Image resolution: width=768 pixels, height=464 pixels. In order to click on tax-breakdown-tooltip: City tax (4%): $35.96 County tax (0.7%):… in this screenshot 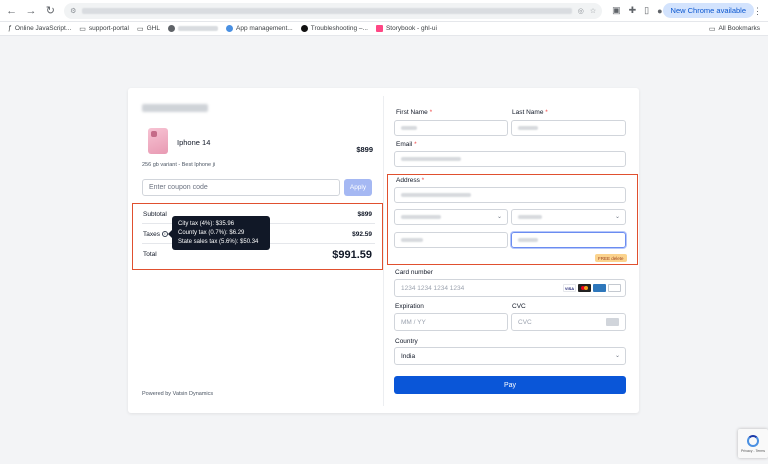, I will do `click(219, 233)`.